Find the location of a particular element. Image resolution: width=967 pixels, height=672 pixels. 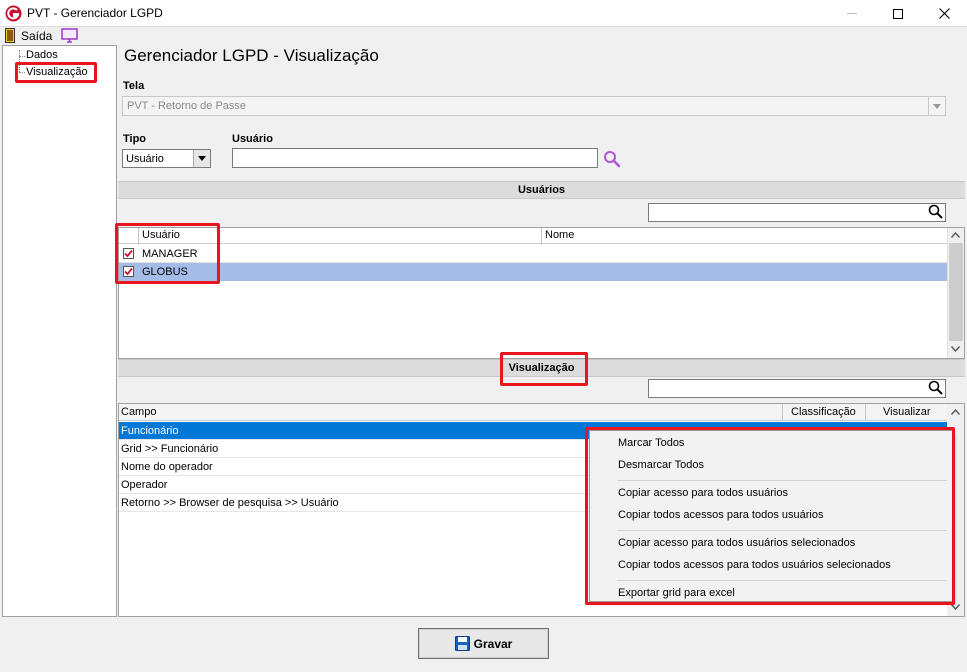

window-title: PVT - Gerenciador LGPD is located at coordinates (95, 13).